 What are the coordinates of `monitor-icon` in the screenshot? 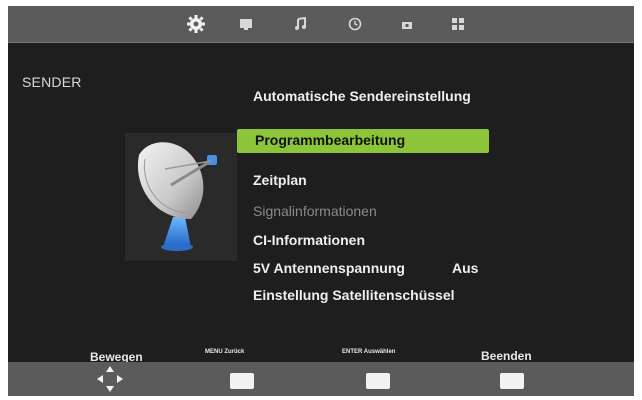 It's located at (246, 24).